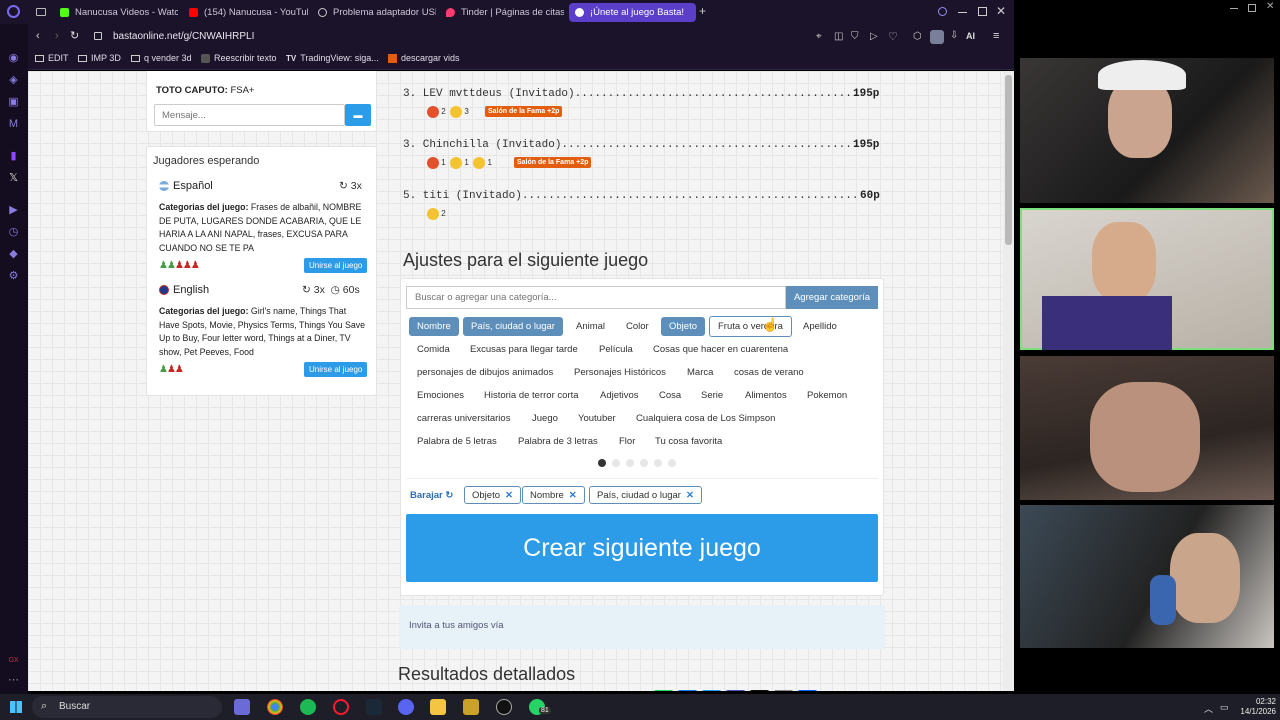 This screenshot has width=1280, height=720. Describe the element at coordinates (619, 395) in the screenshot. I see `category-chip: Adjetivos` at that location.